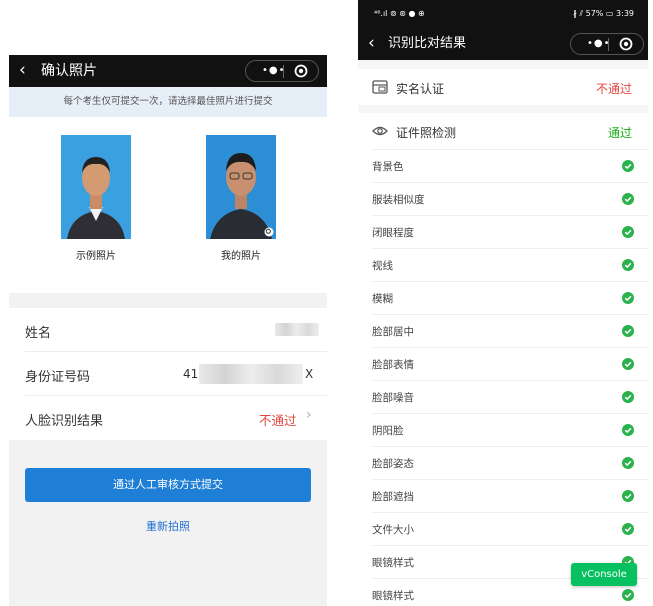 Image resolution: width=653 pixels, height=606 pixels. What do you see at coordinates (58, 377) in the screenshot?
I see `id-number-label: 身份证号码` at bounding box center [58, 377].